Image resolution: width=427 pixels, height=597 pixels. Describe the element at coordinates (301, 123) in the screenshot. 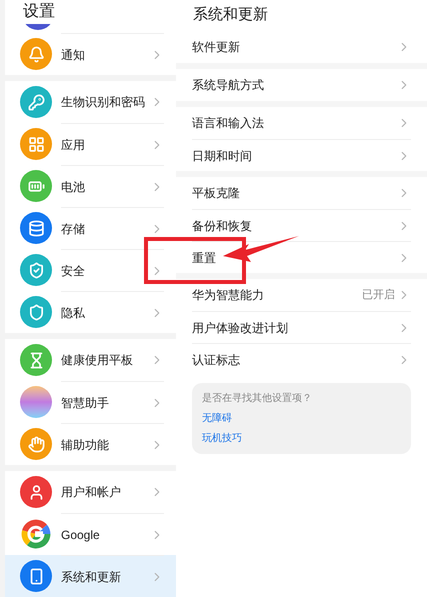

I see `settings-row: 语言和输入法` at that location.